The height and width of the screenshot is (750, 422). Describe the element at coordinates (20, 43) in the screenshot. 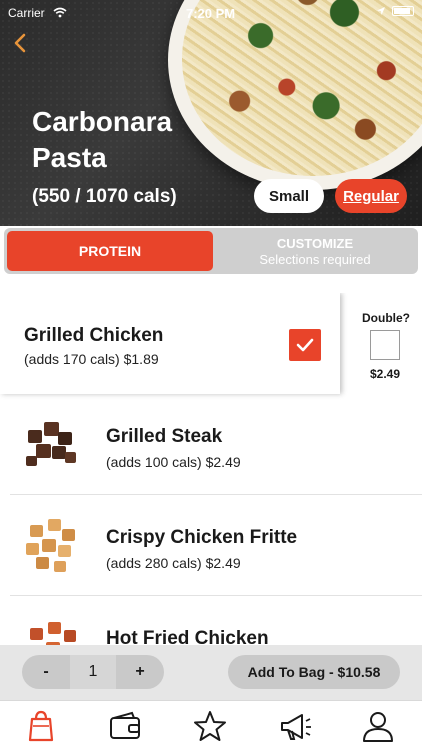

I see `back-chevron-icon` at that location.